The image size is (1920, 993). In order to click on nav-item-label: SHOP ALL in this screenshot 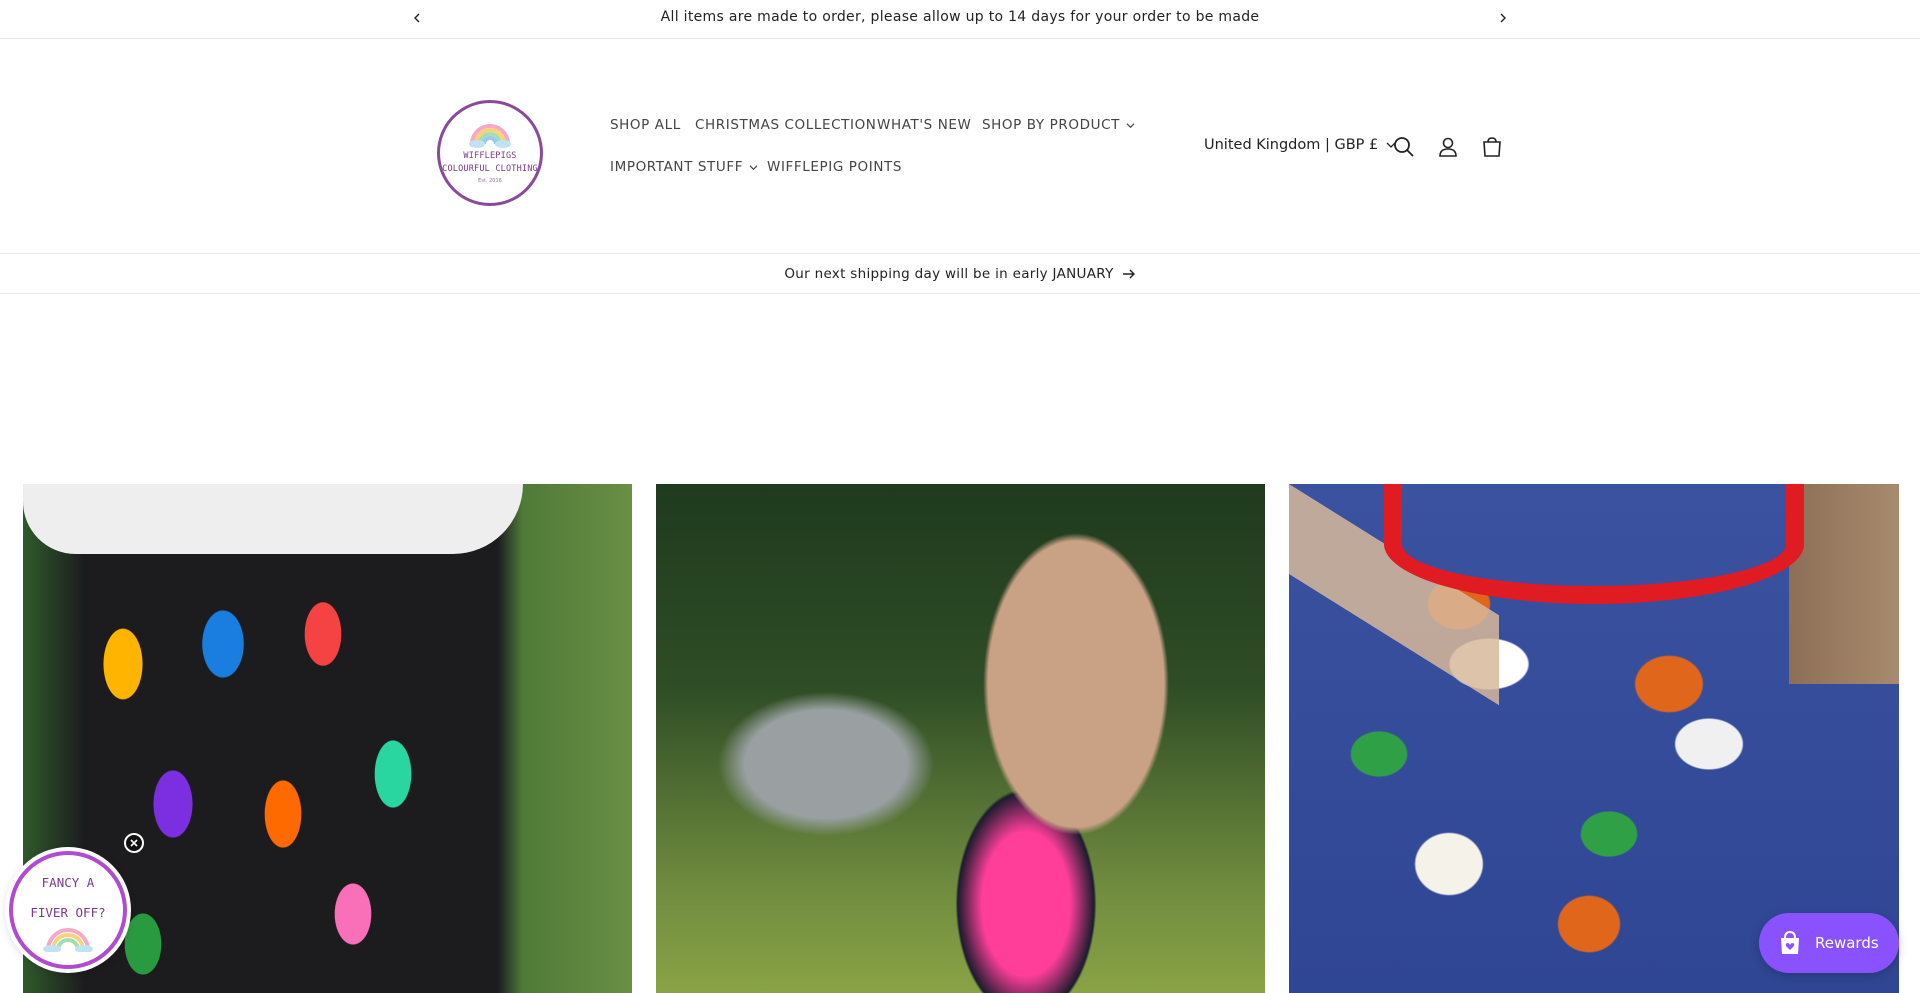, I will do `click(645, 125)`.